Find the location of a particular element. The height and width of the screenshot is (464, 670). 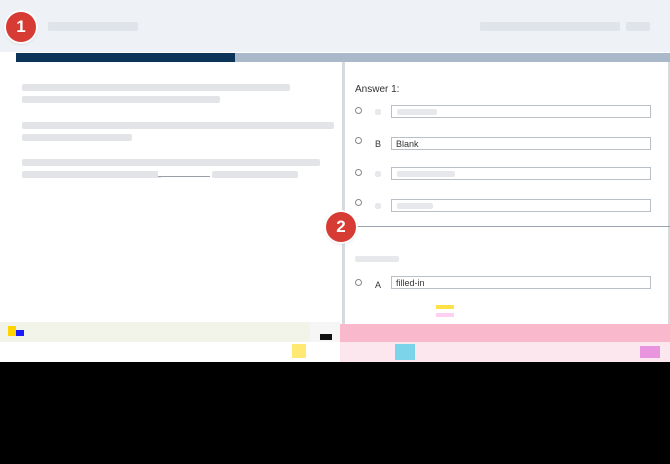

option-field: filled-in is located at coordinates (521, 282).